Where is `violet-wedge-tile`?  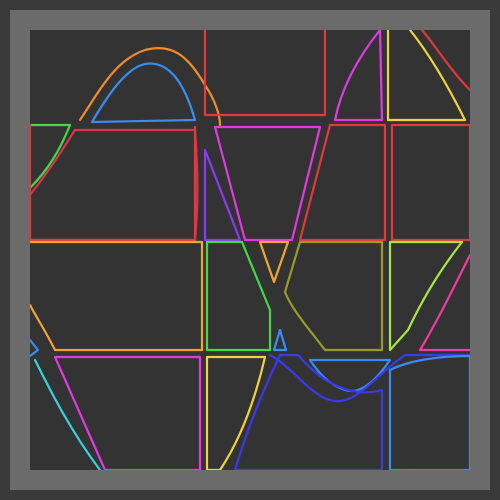 violet-wedge-tile is located at coordinates (222, 195).